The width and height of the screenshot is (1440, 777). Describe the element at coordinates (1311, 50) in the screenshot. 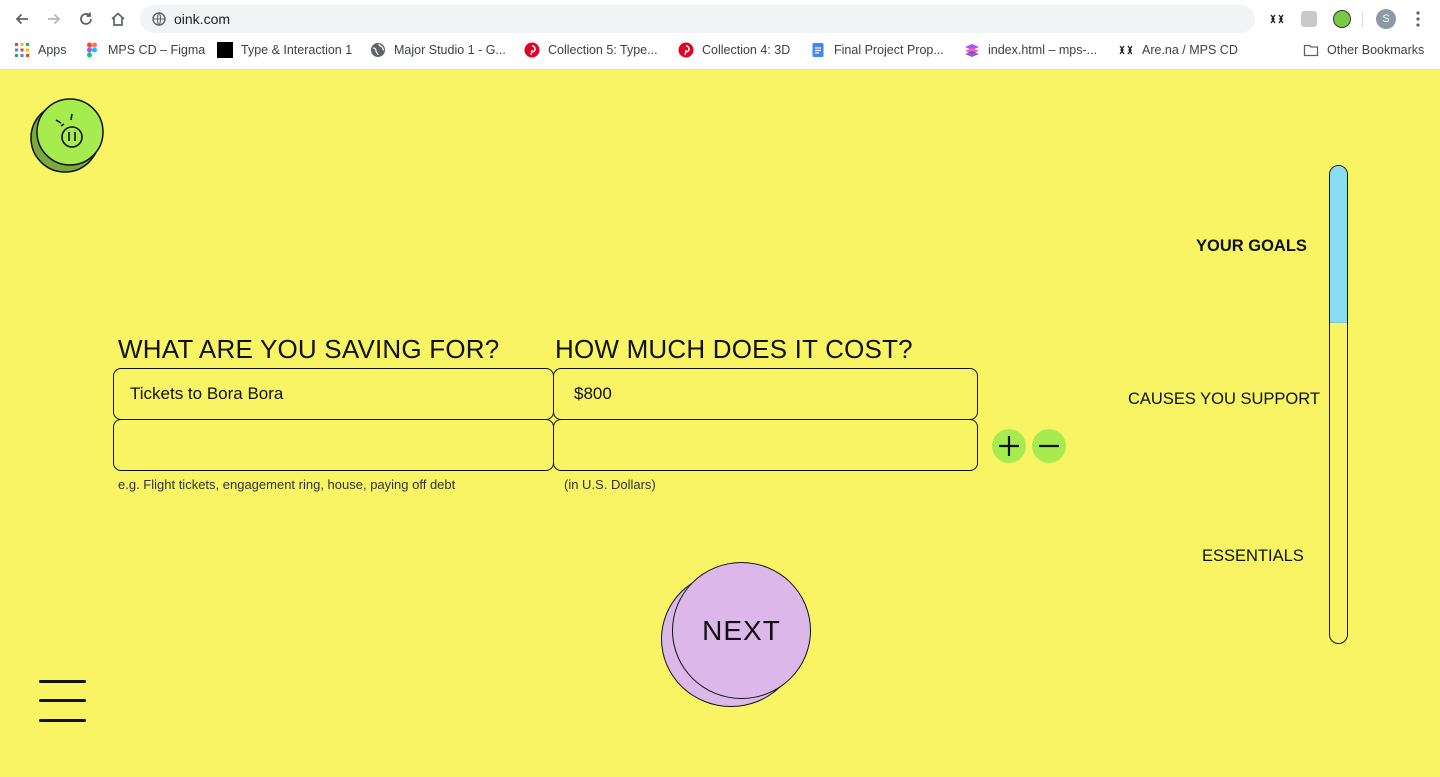

I see `folder-icon` at that location.